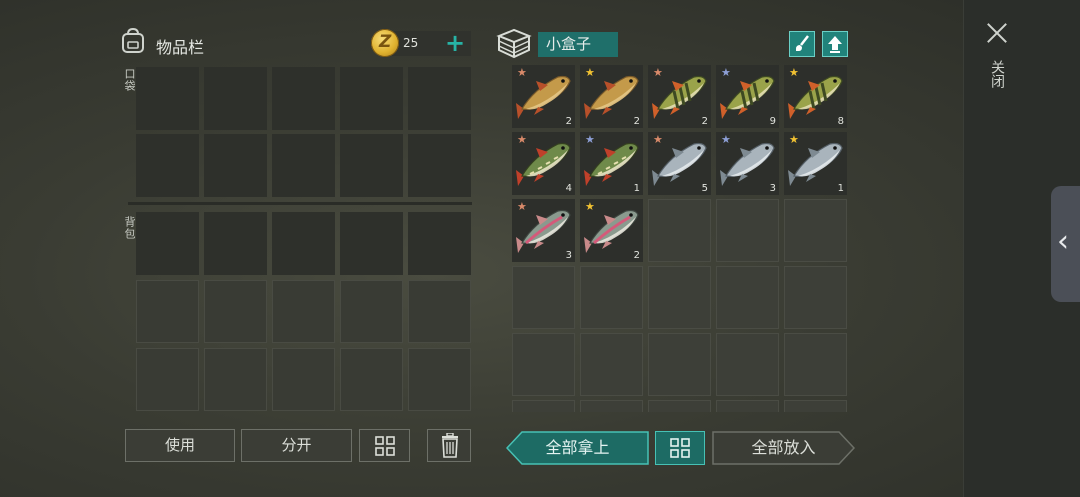  What do you see at coordinates (568, 255) in the screenshot?
I see `item-quantity: 3` at bounding box center [568, 255].